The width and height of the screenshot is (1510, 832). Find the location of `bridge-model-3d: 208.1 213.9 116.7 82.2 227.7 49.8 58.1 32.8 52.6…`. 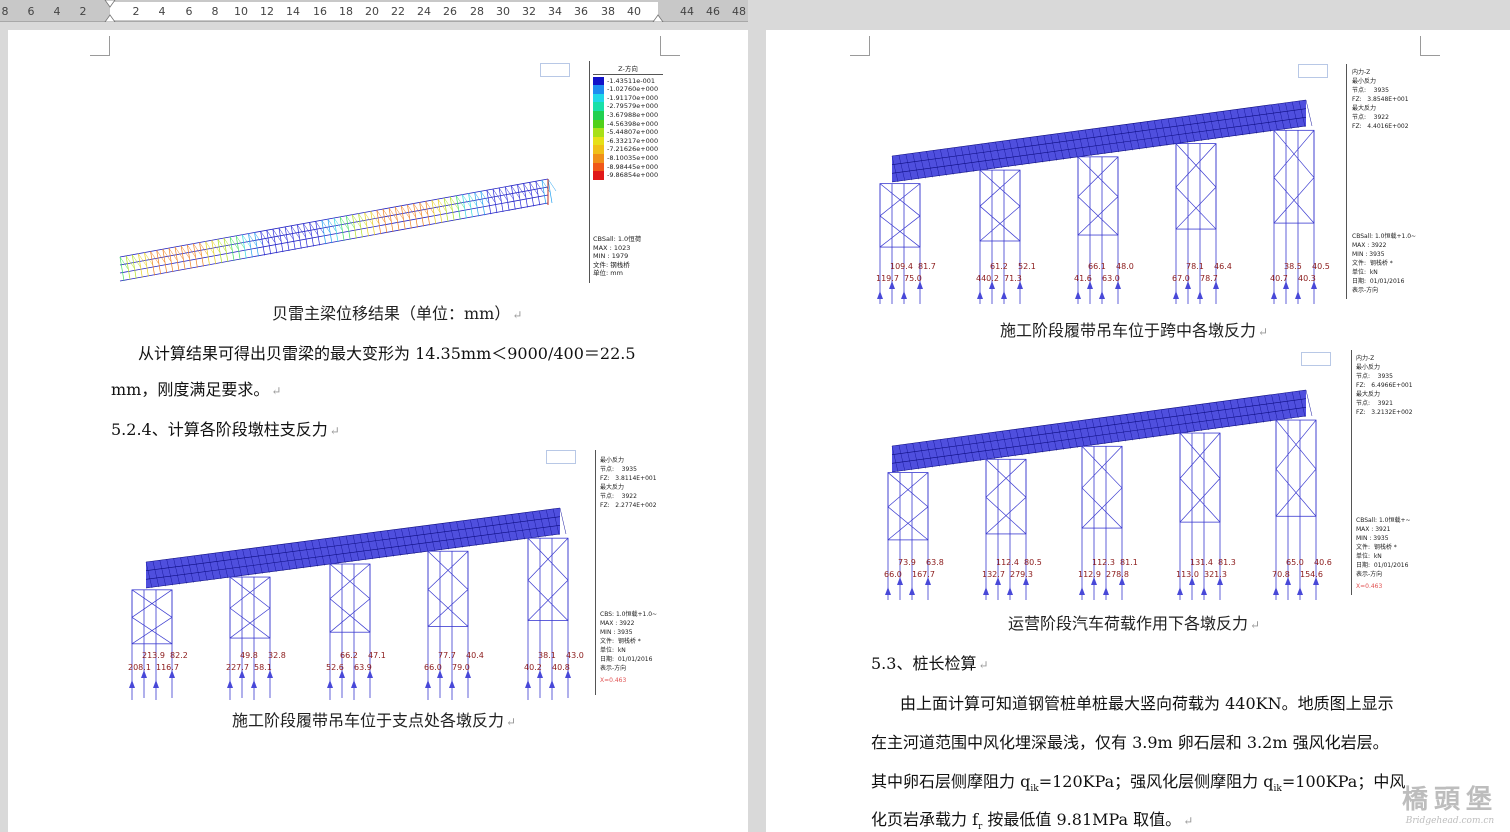

bridge-model-3d: 208.1 213.9 116.7 82.2 227.7 49.8 58.1 32.8 52.6… is located at coordinates (356, 603).